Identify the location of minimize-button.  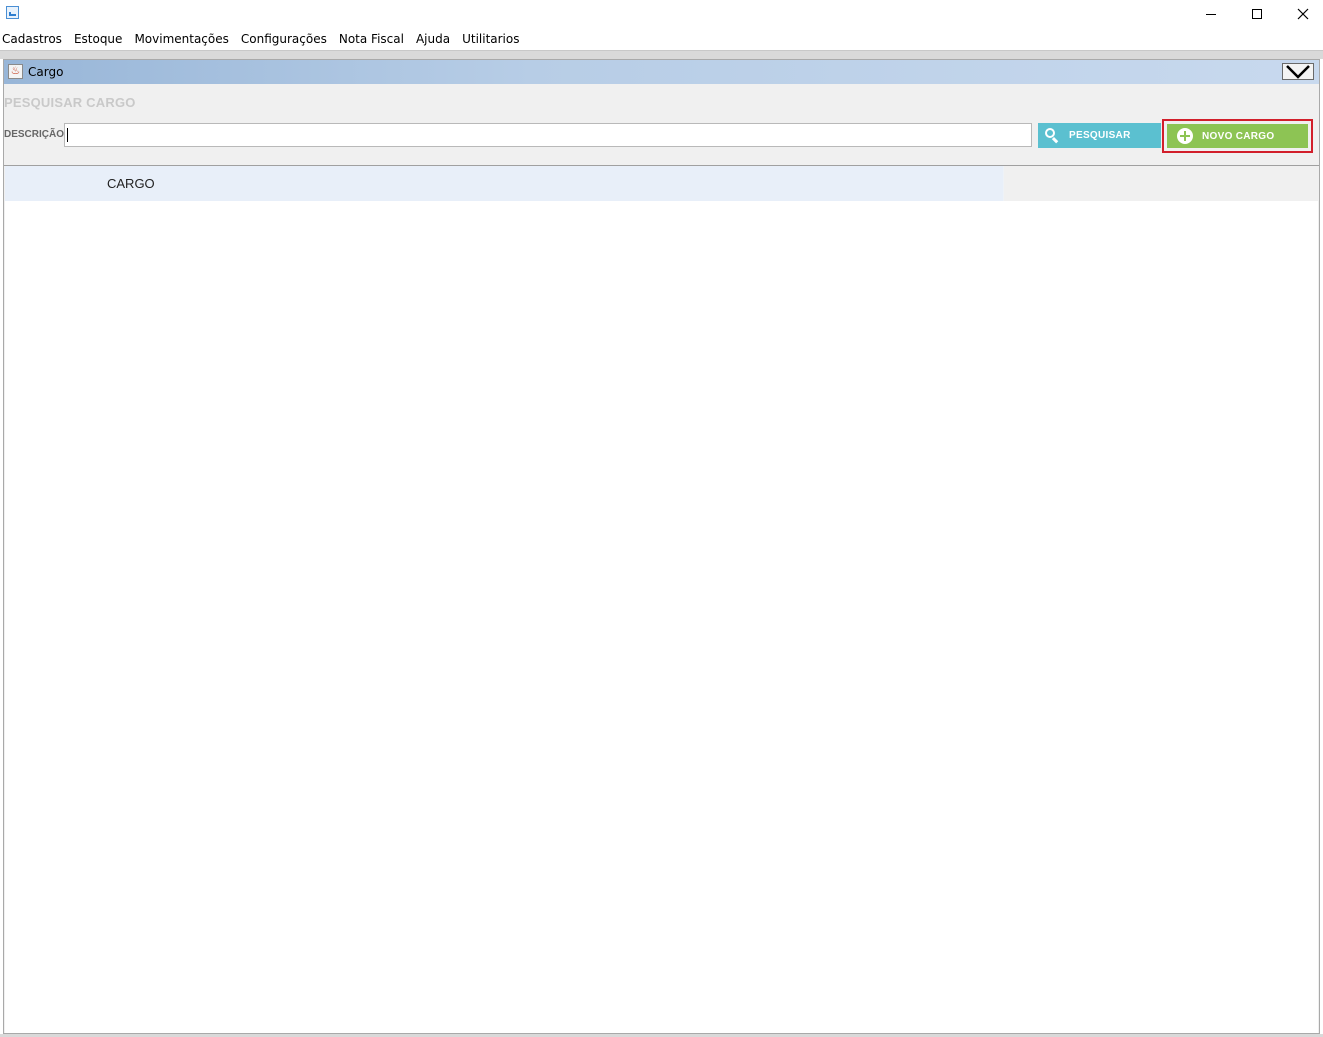
(1211, 14).